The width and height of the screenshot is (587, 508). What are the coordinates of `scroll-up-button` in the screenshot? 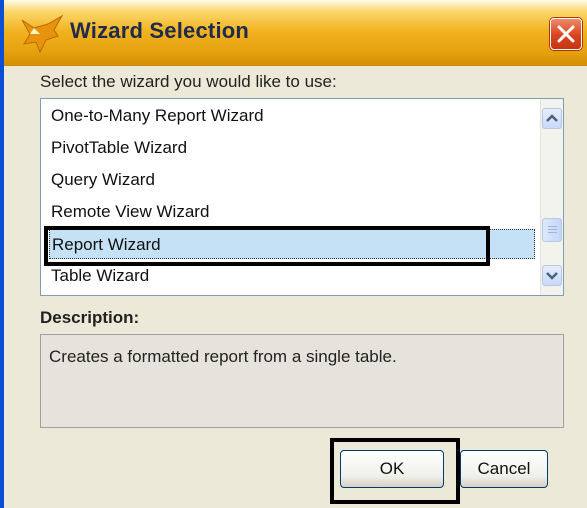 It's located at (552, 118).